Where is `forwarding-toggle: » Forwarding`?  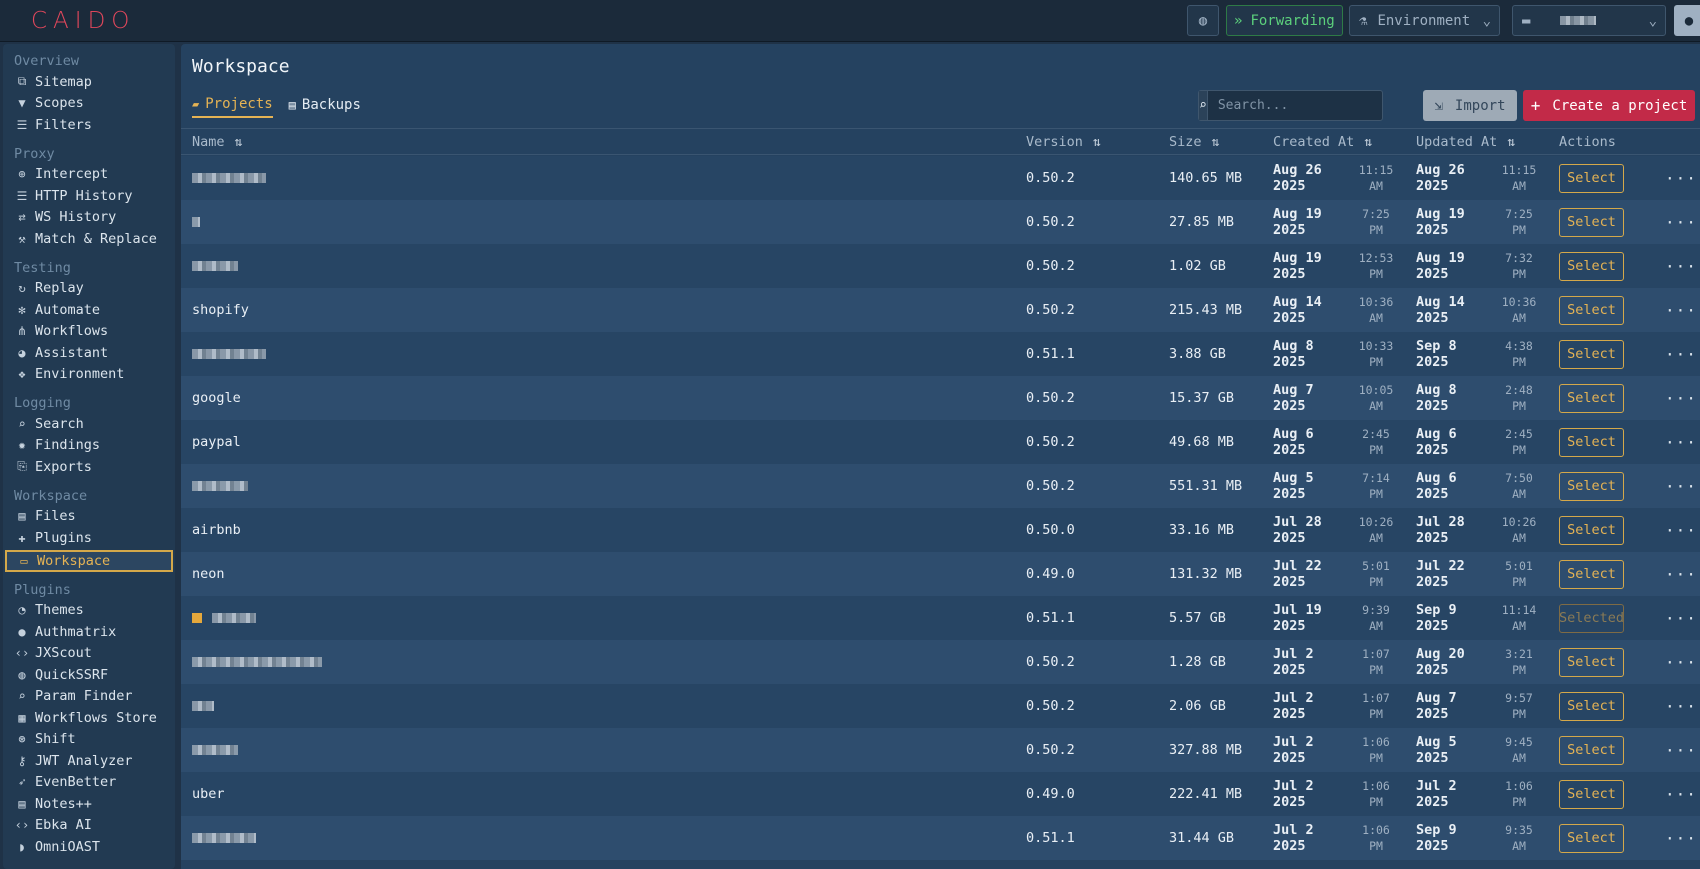 forwarding-toggle: » Forwarding is located at coordinates (1284, 20).